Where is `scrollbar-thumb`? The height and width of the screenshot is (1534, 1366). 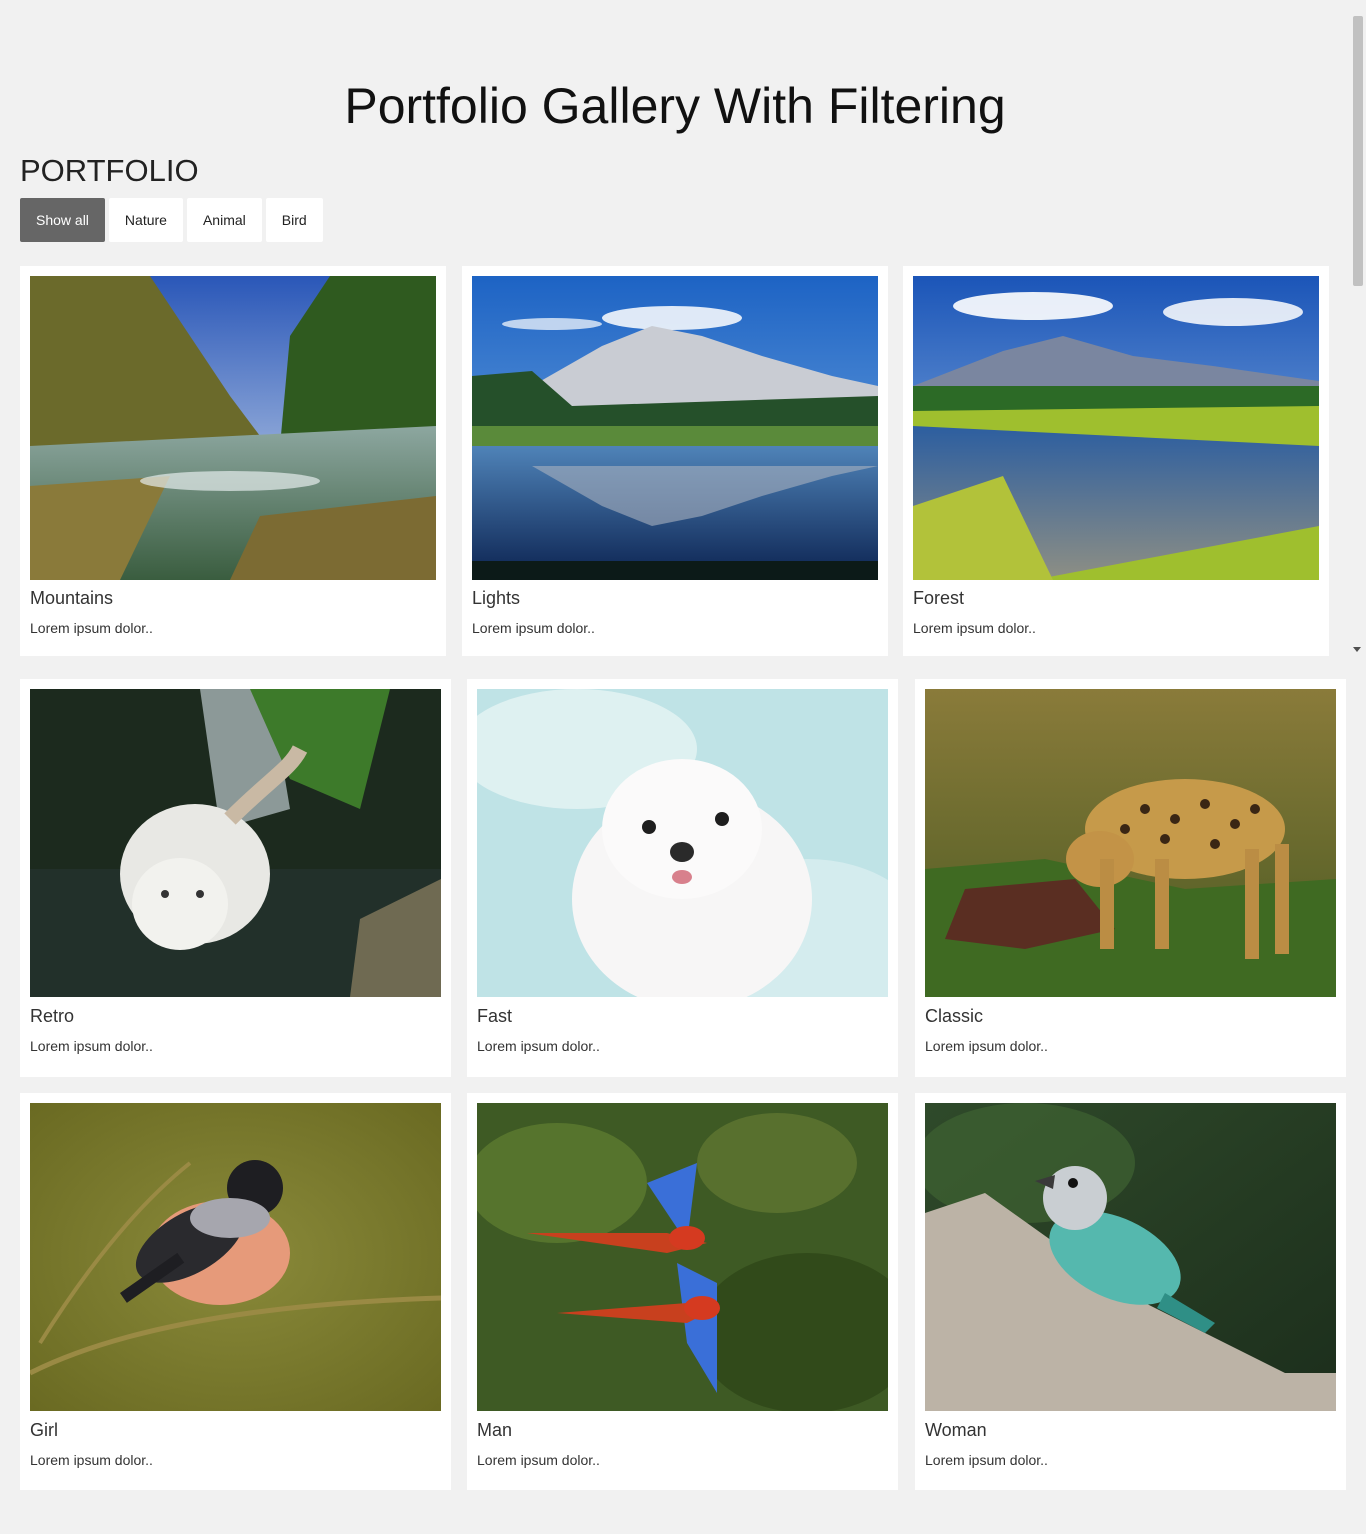
scrollbar-thumb is located at coordinates (1358, 151).